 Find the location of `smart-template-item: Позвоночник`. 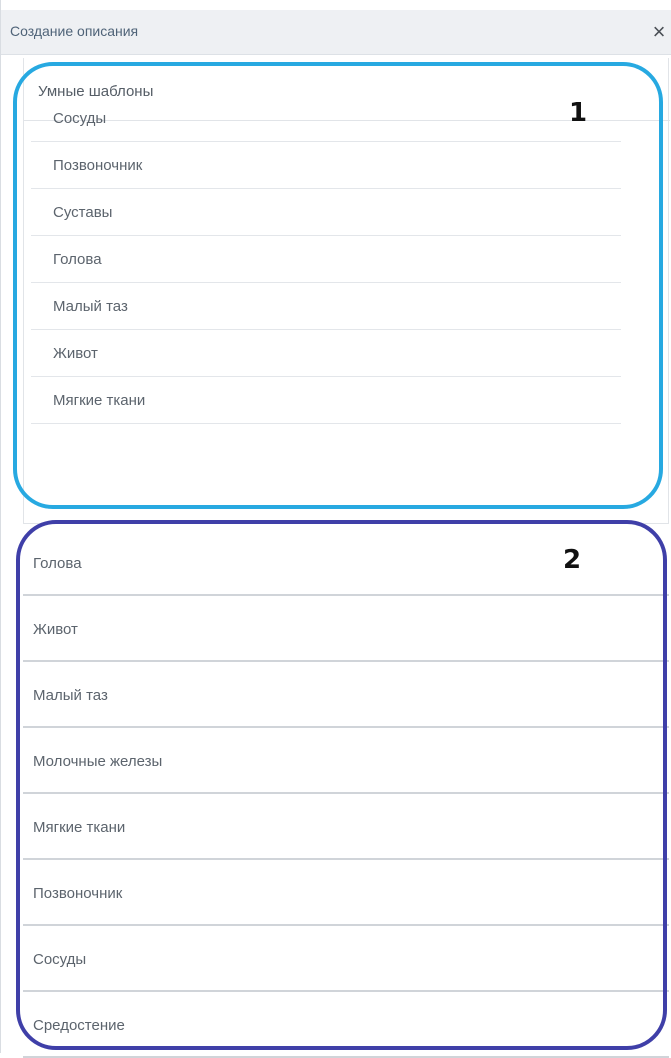

smart-template-item: Позвоночник is located at coordinates (326, 165).